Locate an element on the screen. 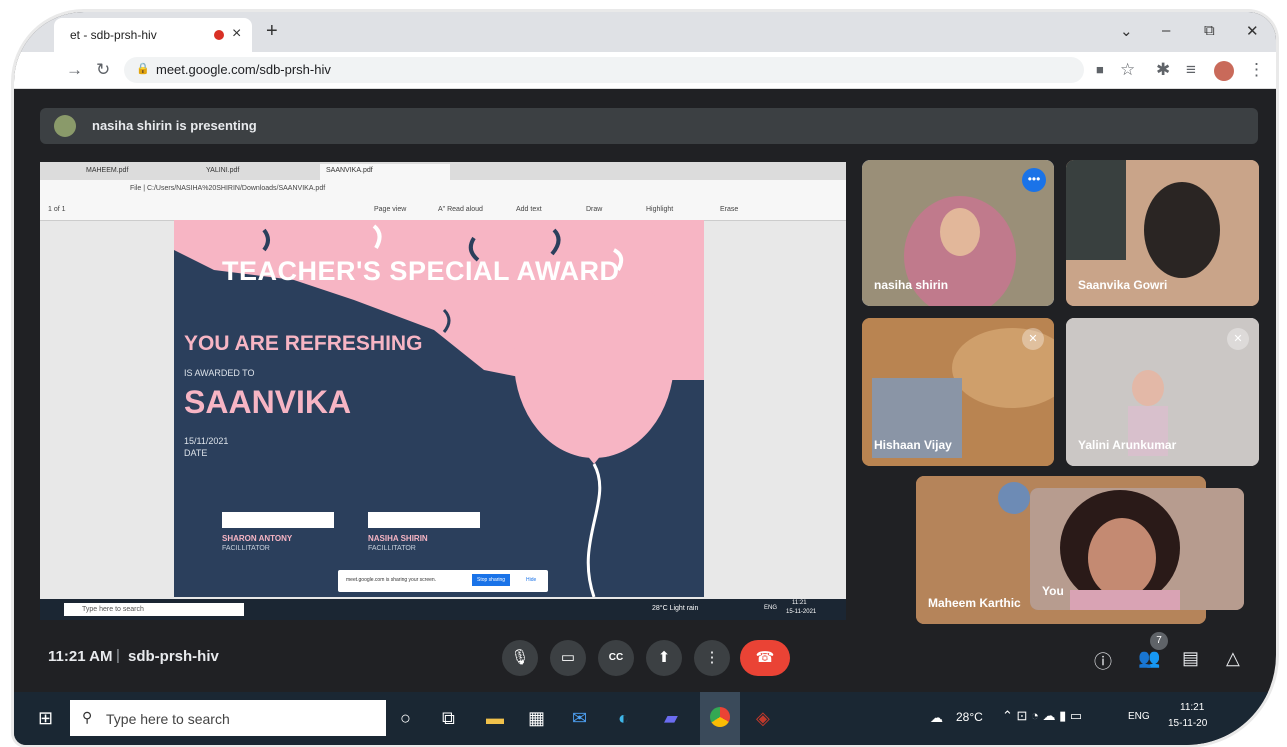  url-text: meet.google.com/sdb-prsh-hiv is located at coordinates (243, 69).